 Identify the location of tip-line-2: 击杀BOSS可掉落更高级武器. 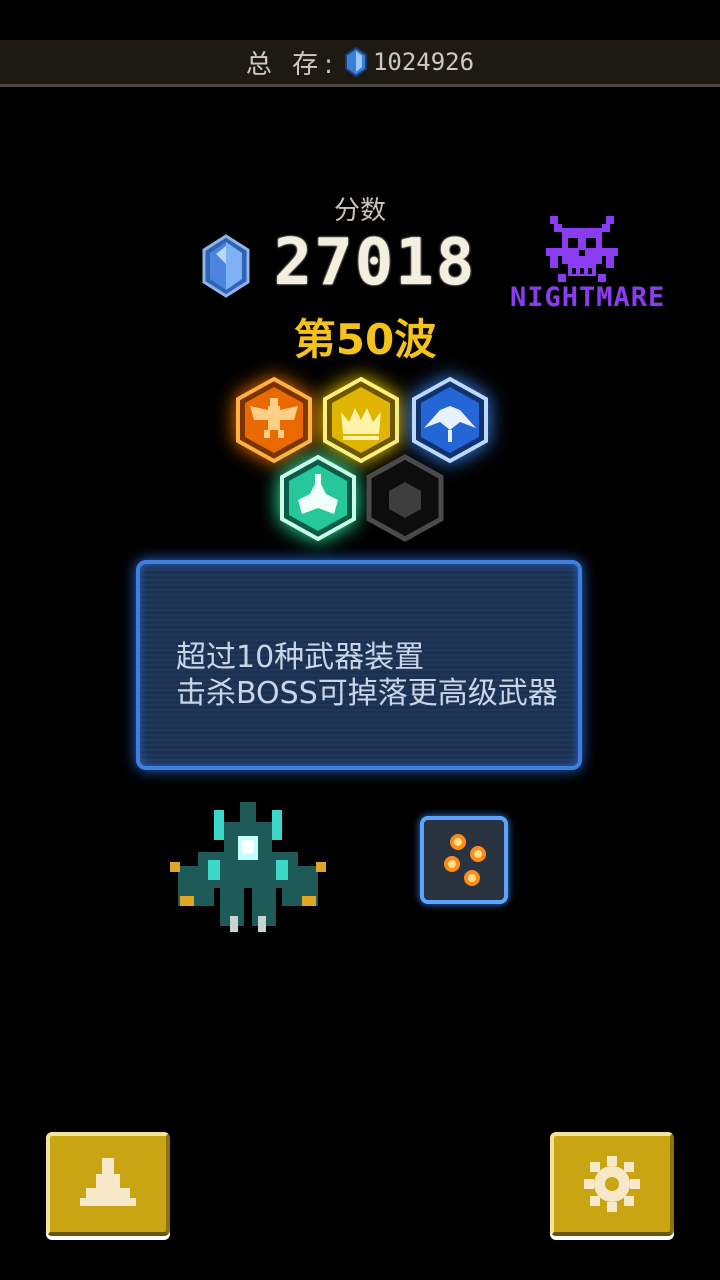
(367, 693).